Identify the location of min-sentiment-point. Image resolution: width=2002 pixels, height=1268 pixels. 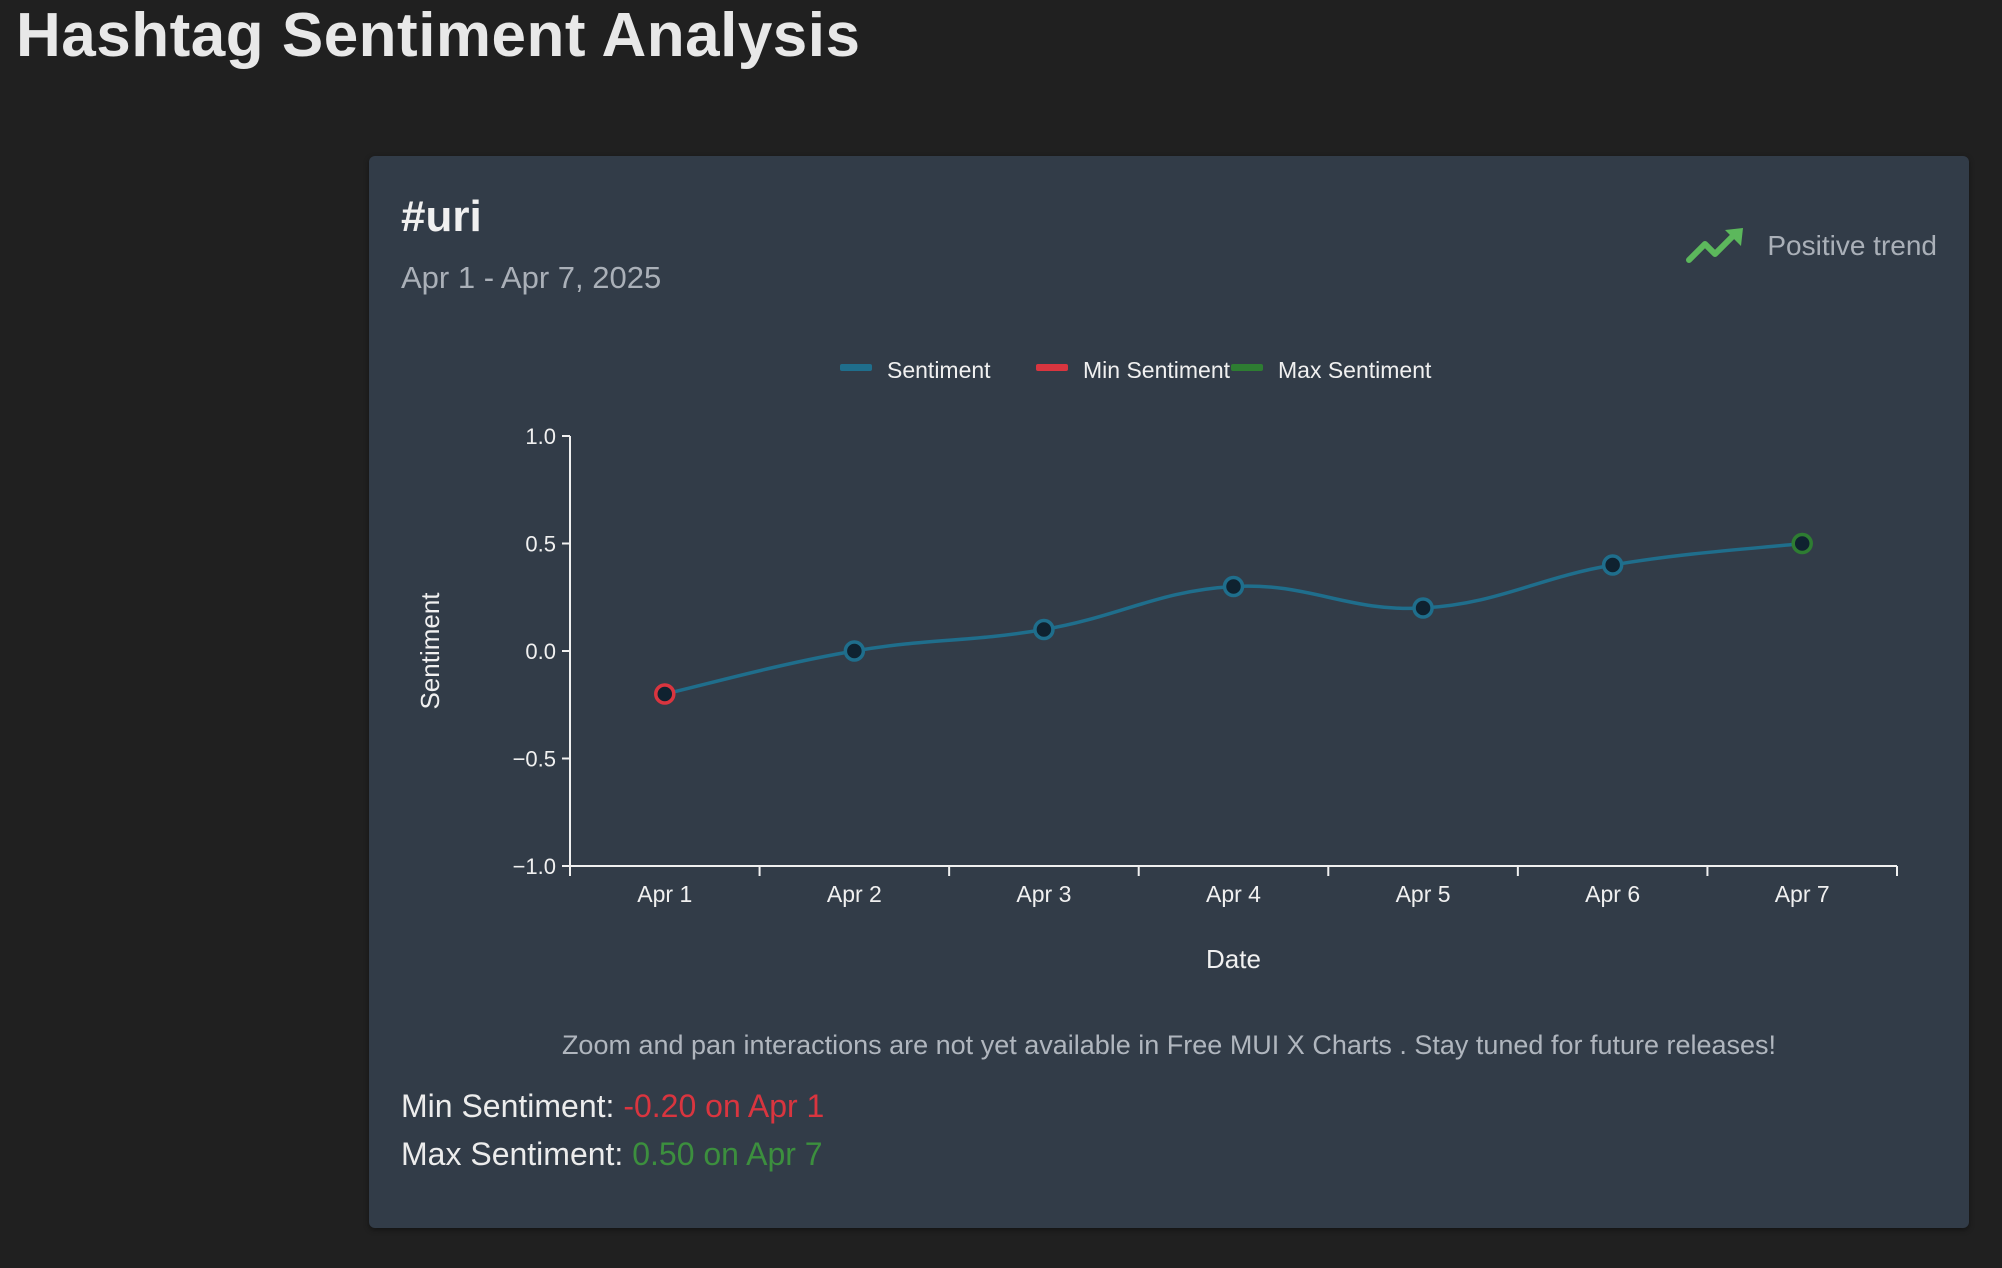
(665, 694).